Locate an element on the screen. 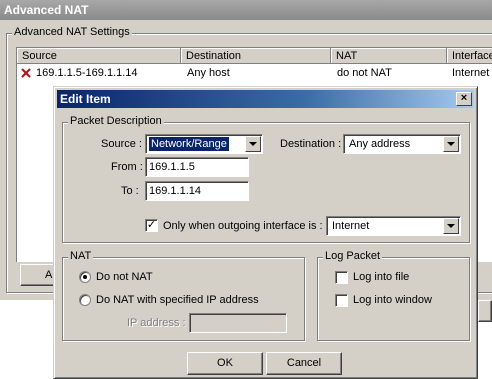 Image resolution: width=492 pixels, height=379 pixels. do-not-nat-radio is located at coordinates (85, 277).